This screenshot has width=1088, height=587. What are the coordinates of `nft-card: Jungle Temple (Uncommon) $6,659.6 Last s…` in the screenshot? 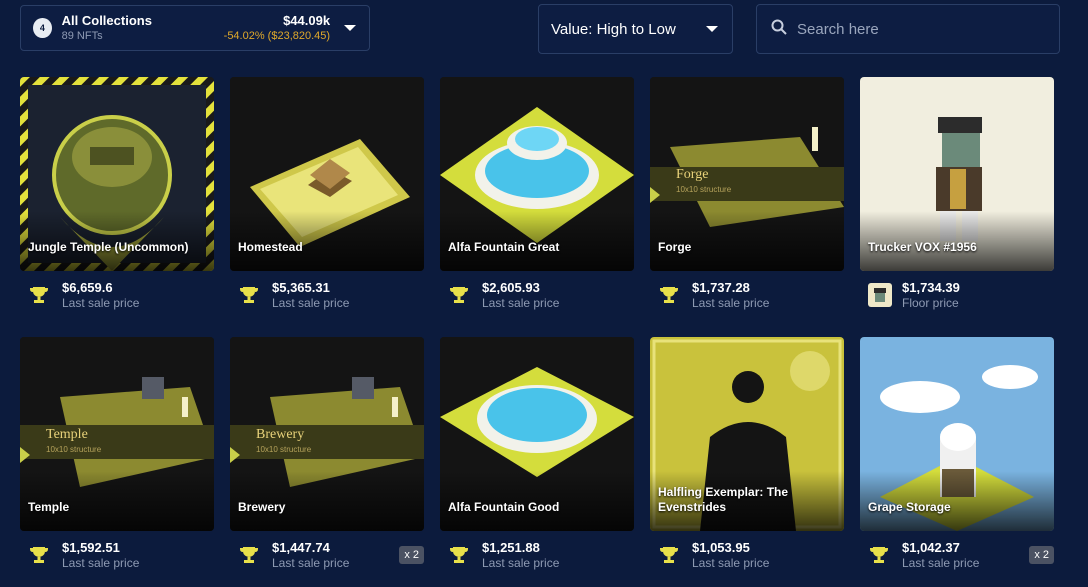 It's located at (117, 194).